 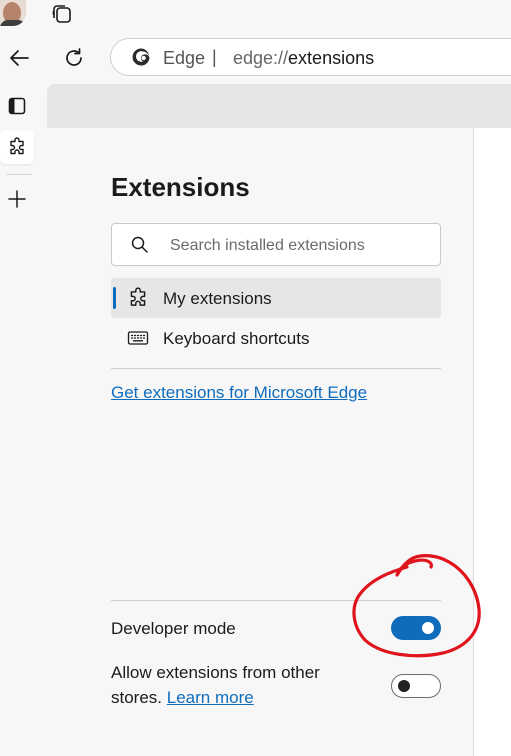 I want to click on vertical-sidebar, so click(x=23, y=420).